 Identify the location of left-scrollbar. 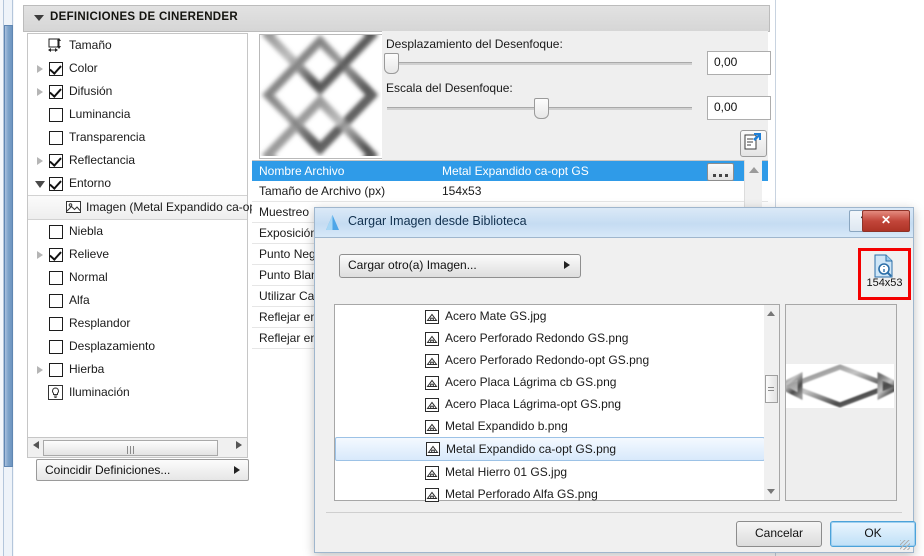
(7, 278).